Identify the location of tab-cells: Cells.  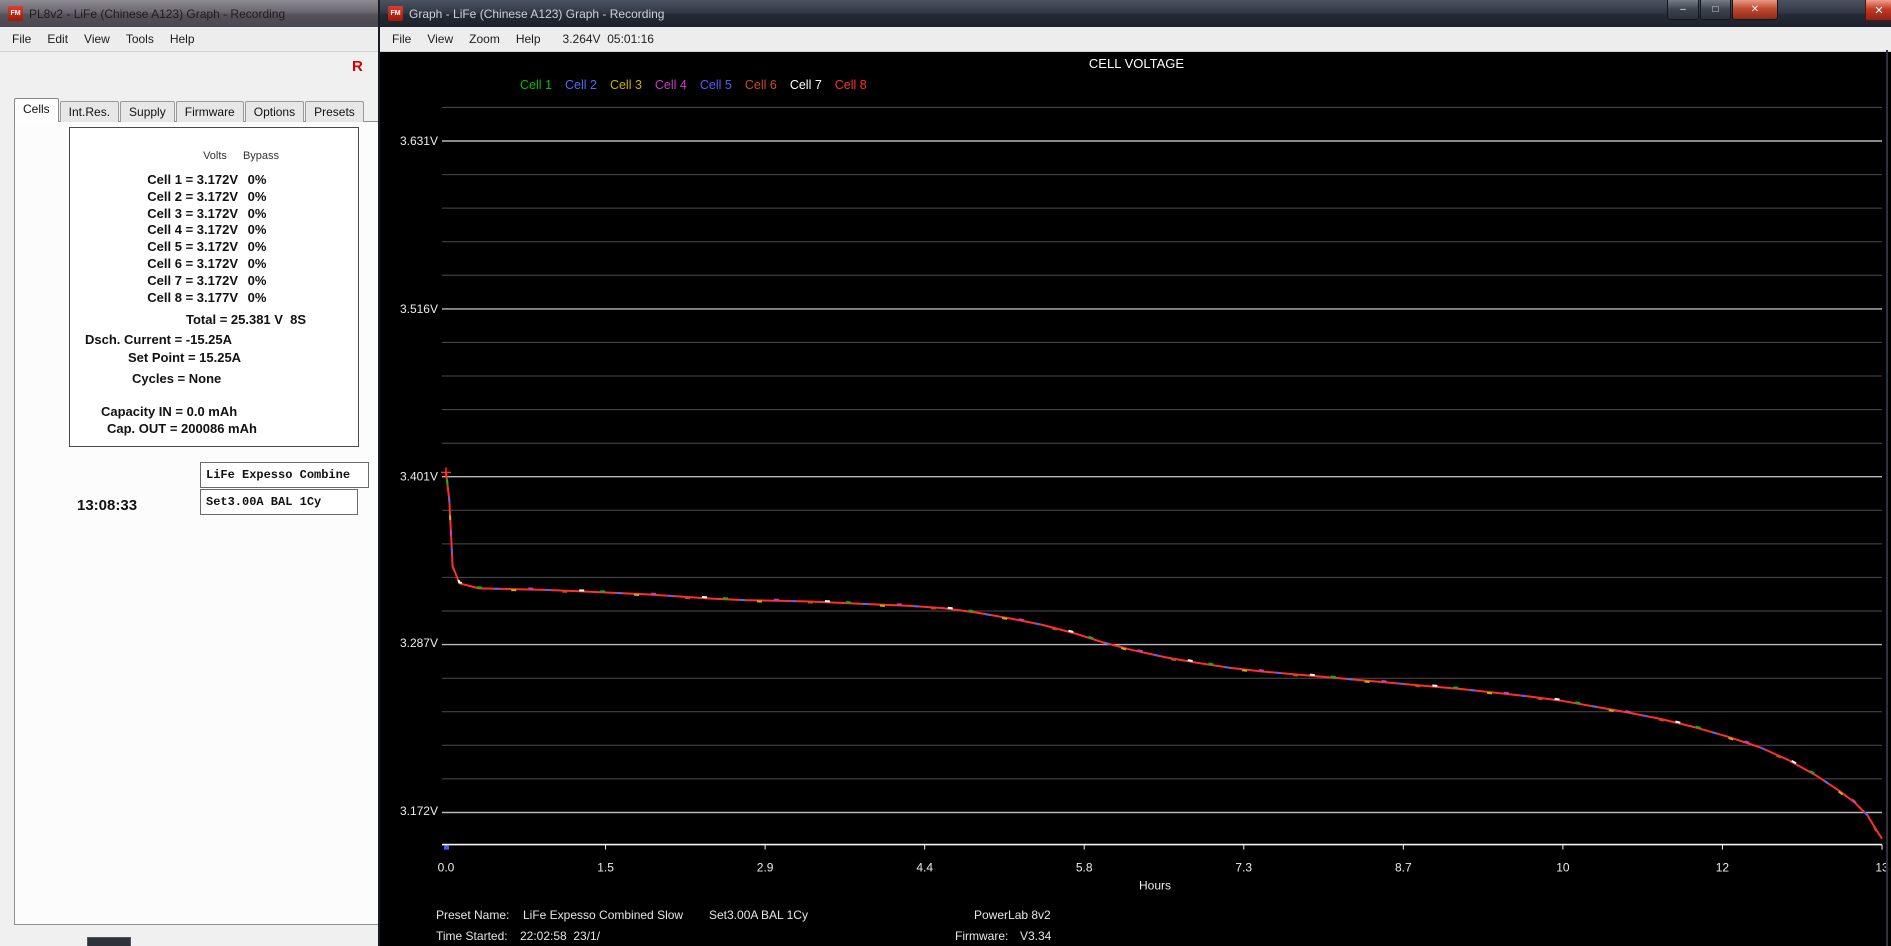
(36, 110).